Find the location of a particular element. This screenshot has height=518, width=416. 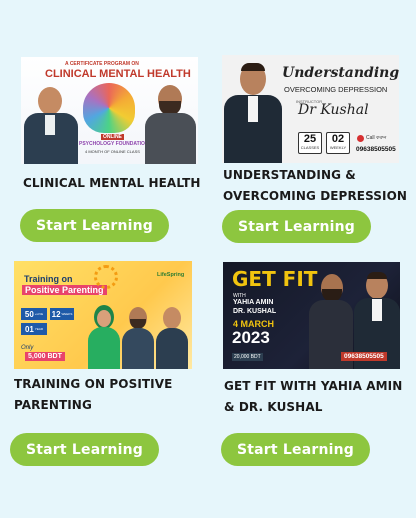

thumb-fee: 20,000 BDT is located at coordinates (247, 357).